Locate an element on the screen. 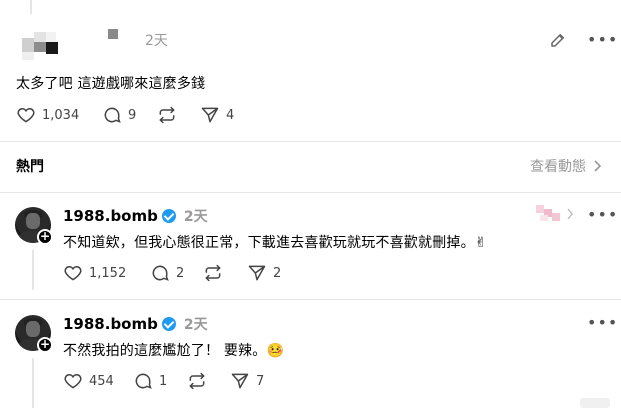  like-button: 1,034 is located at coordinates (47, 115).